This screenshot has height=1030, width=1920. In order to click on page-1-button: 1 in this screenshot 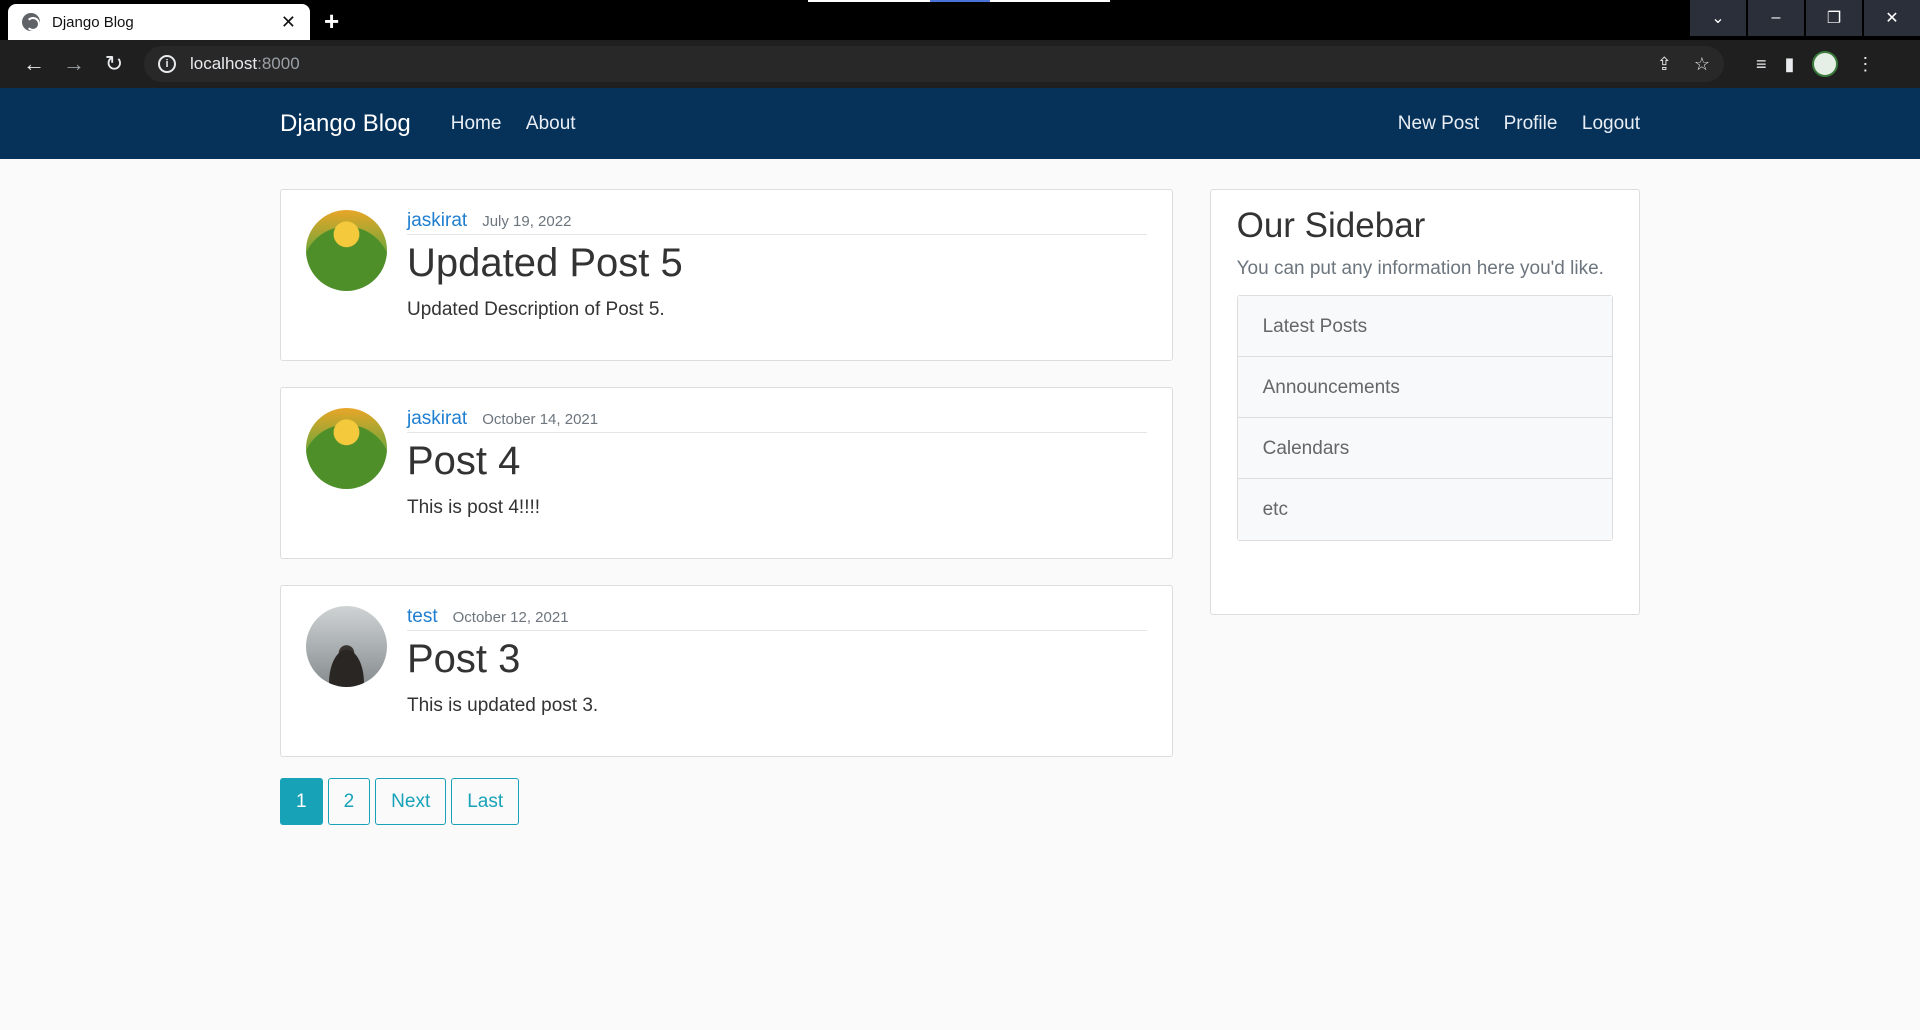, I will do `click(301, 801)`.